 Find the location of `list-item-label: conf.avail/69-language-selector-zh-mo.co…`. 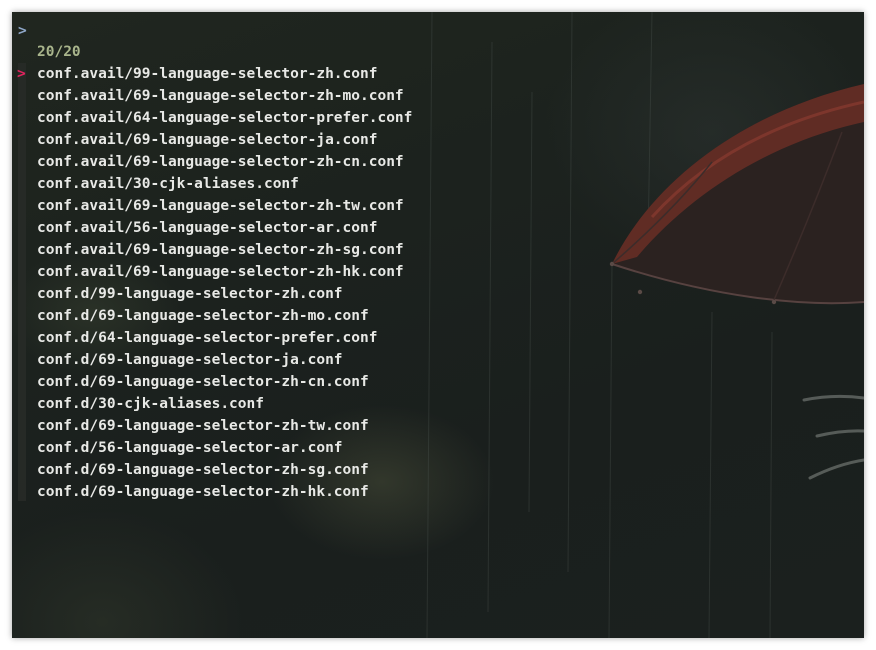

list-item-label: conf.avail/69-language-selector-zh-mo.co… is located at coordinates (220, 96).